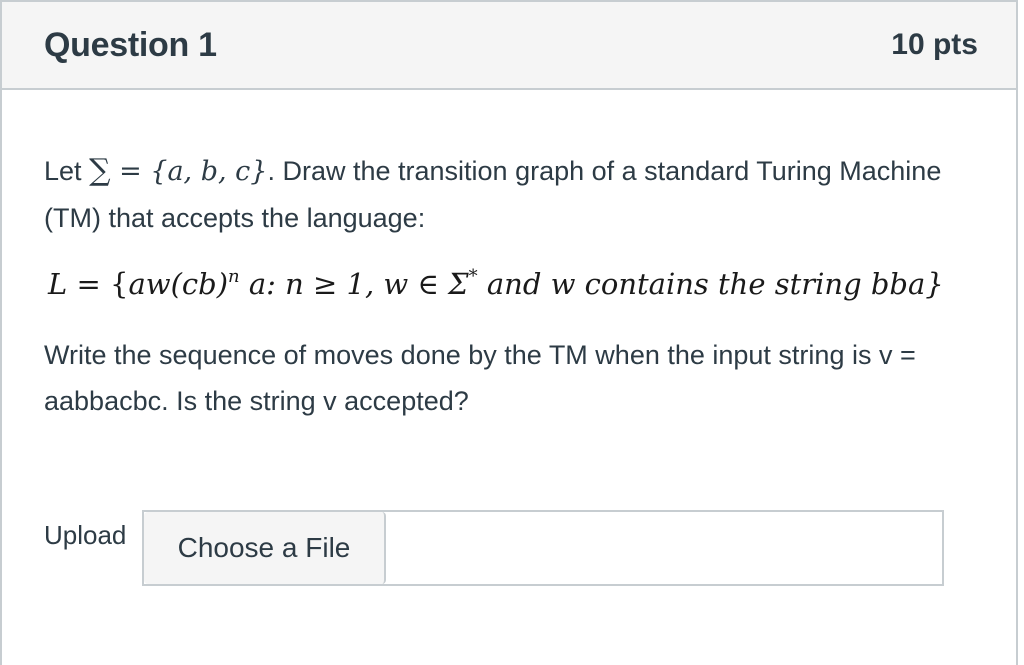  I want to click on formula-exponent: n, so click(234, 276).